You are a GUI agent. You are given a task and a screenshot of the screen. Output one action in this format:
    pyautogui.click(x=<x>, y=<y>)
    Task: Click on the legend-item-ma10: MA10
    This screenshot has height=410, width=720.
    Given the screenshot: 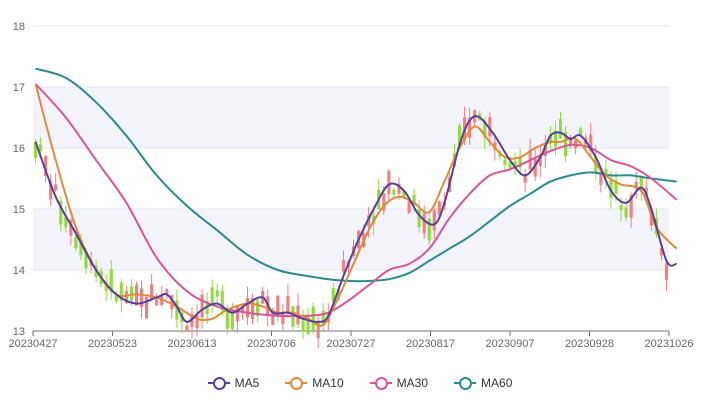 What is the action you would take?
    pyautogui.click(x=314, y=383)
    